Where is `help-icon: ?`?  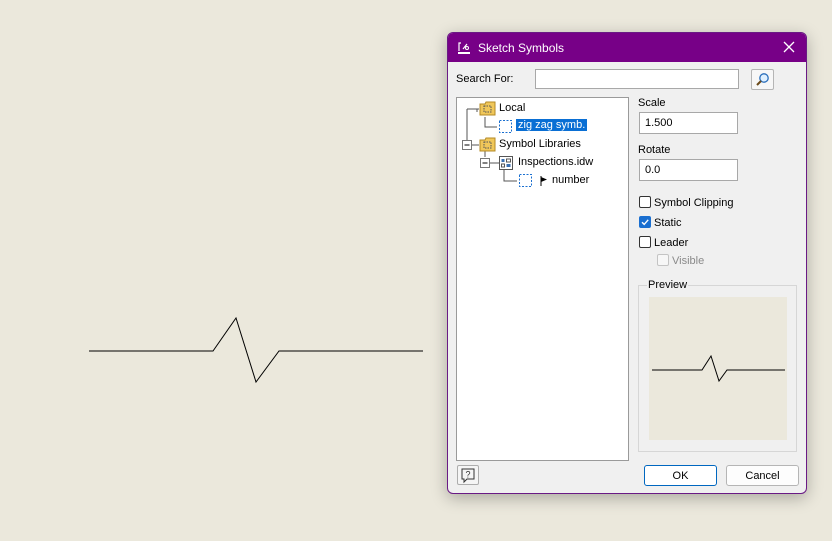
help-icon: ? is located at coordinates (468, 476).